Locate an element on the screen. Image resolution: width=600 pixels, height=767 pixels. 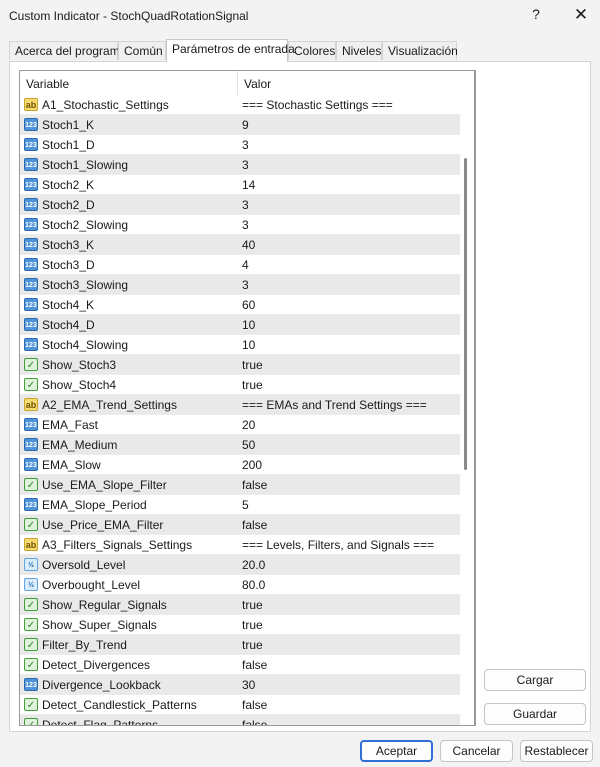
parameter-row: 123 EMA_Slope_Period 5 is located at coordinates (240, 505).